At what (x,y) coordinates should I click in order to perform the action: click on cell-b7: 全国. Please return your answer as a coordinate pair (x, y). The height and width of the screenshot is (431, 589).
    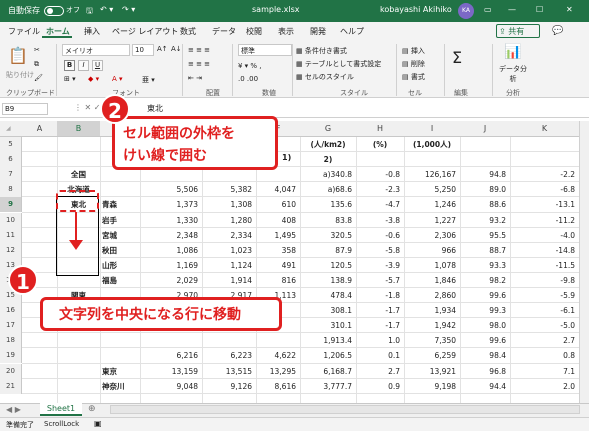
    Looking at the image, I should click on (78, 174).